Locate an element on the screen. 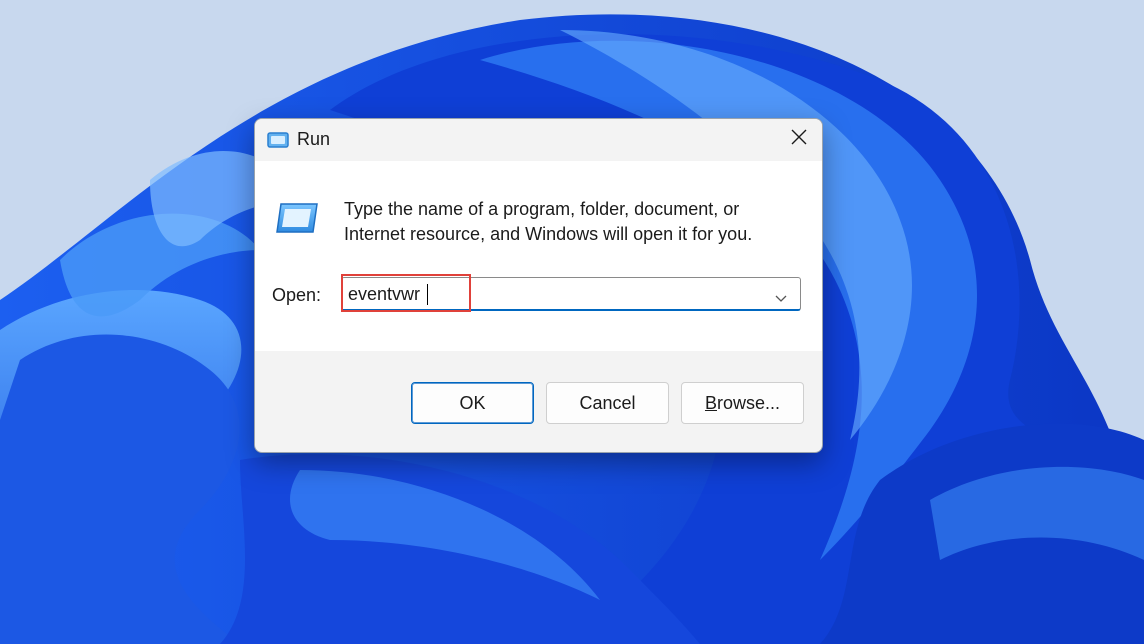 Image resolution: width=1144 pixels, height=644 pixels. close-icon is located at coordinates (799, 139).